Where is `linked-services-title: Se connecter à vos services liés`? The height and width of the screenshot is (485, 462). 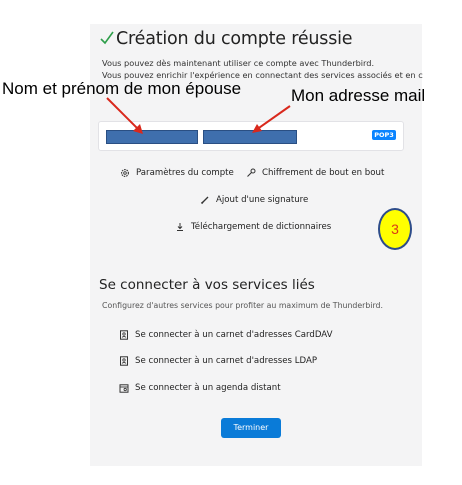
linked-services-title: Se connecter à vos services liés is located at coordinates (207, 285).